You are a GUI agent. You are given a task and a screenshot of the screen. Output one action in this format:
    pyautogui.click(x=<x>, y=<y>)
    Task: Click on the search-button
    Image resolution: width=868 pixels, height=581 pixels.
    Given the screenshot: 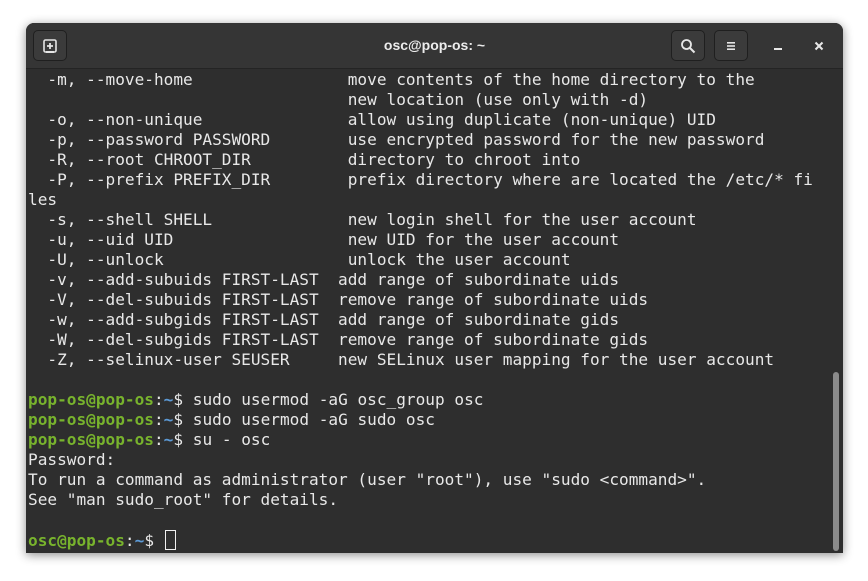 What is the action you would take?
    pyautogui.click(x=688, y=45)
    